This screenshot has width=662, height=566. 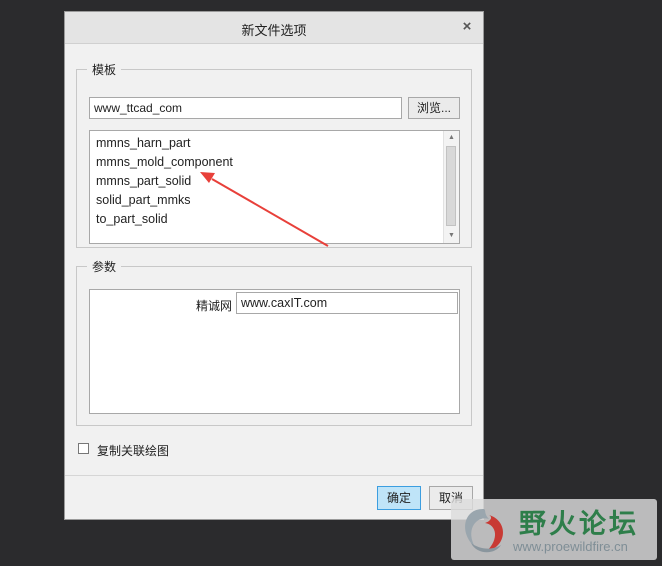 I want to click on parameter-value-input, so click(x=347, y=303).